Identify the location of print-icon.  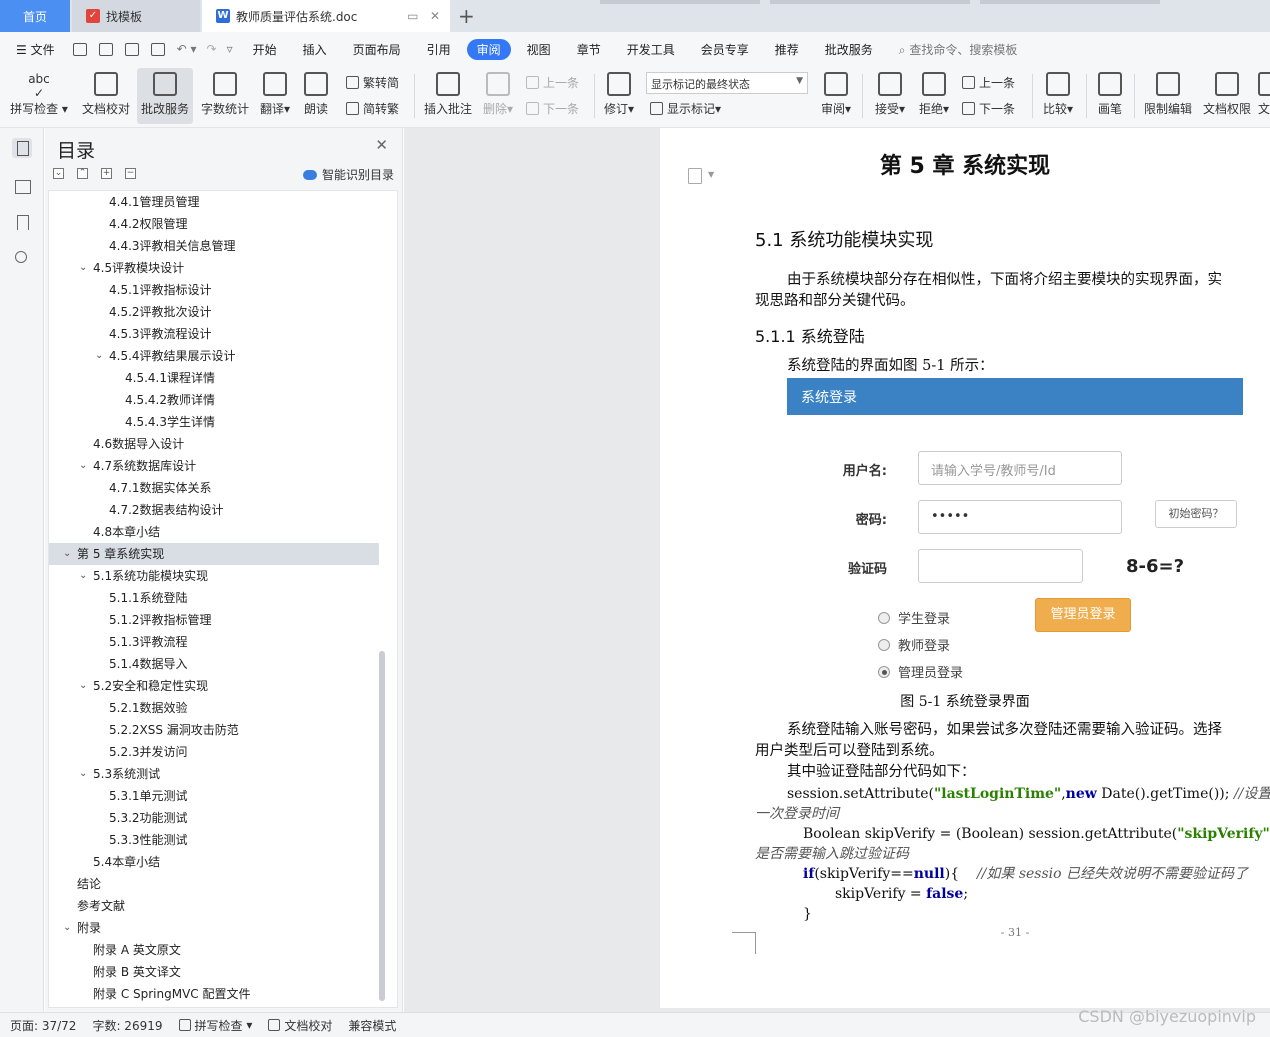
(131, 49).